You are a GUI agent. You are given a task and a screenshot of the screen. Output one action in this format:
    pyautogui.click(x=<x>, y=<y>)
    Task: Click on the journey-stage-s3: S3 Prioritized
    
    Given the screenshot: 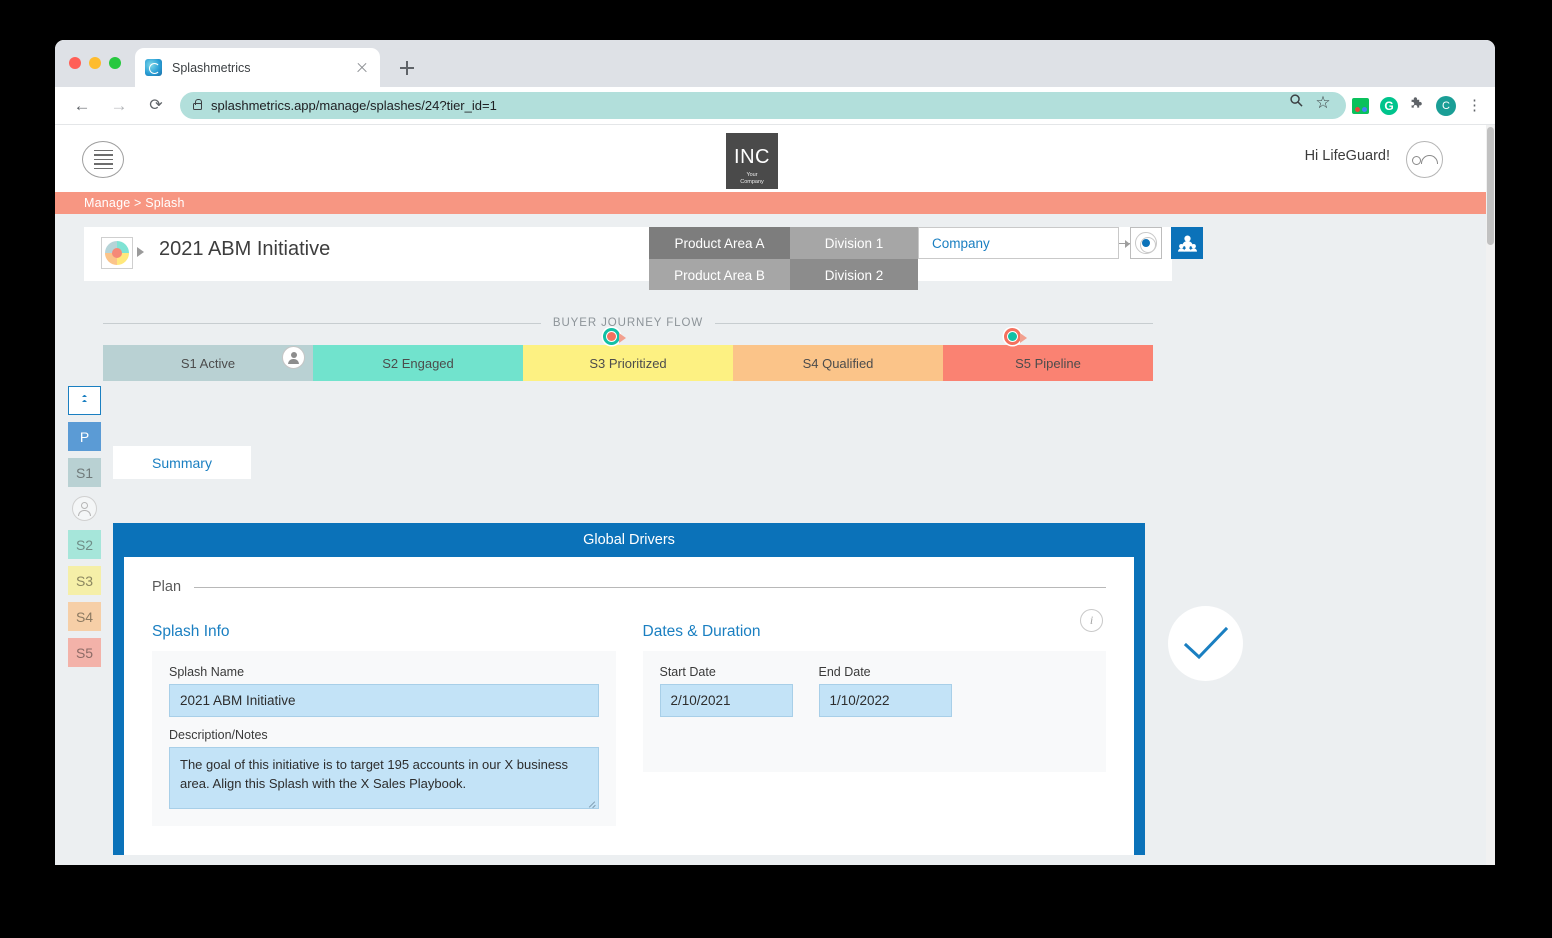 What is the action you would take?
    pyautogui.click(x=628, y=363)
    